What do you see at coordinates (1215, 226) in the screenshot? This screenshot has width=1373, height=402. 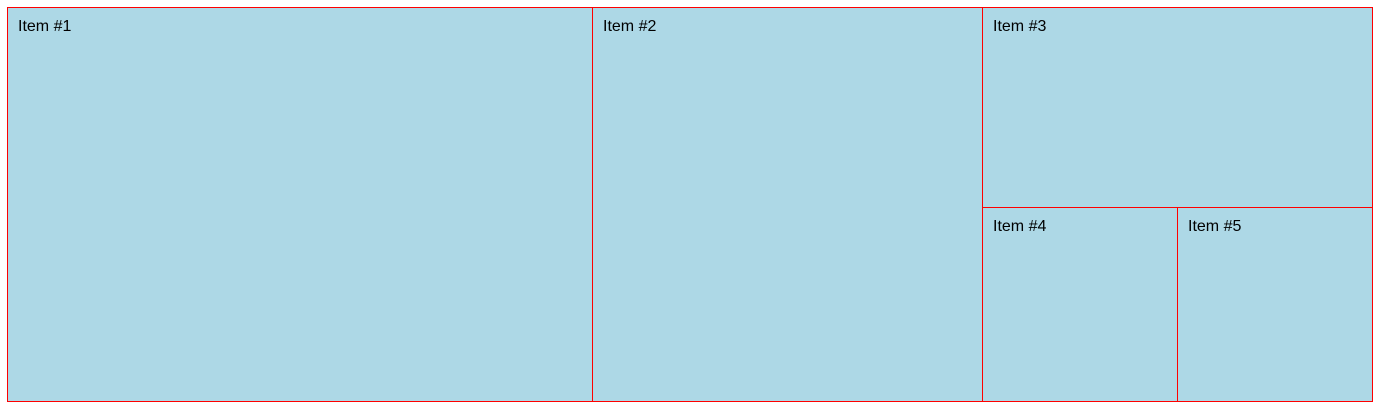 I see `grid-item-5-label: Item #5` at bounding box center [1215, 226].